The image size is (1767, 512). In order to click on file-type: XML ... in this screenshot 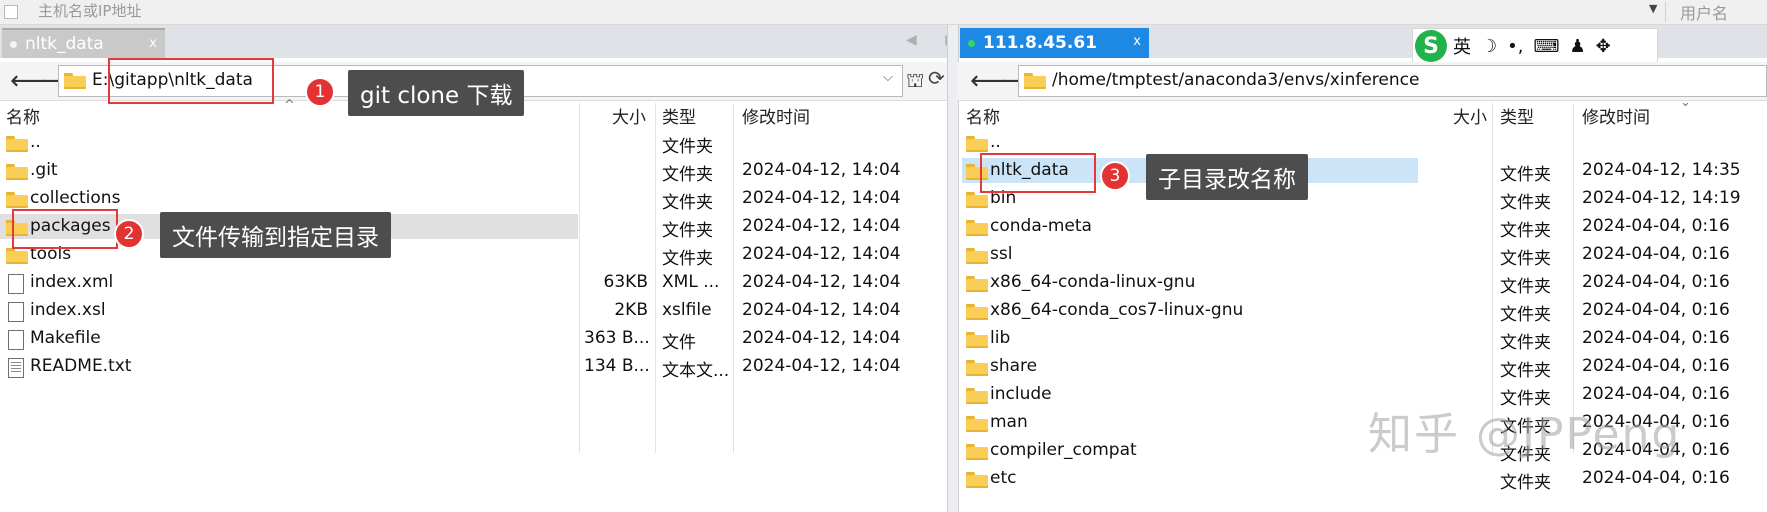, I will do `click(691, 282)`.